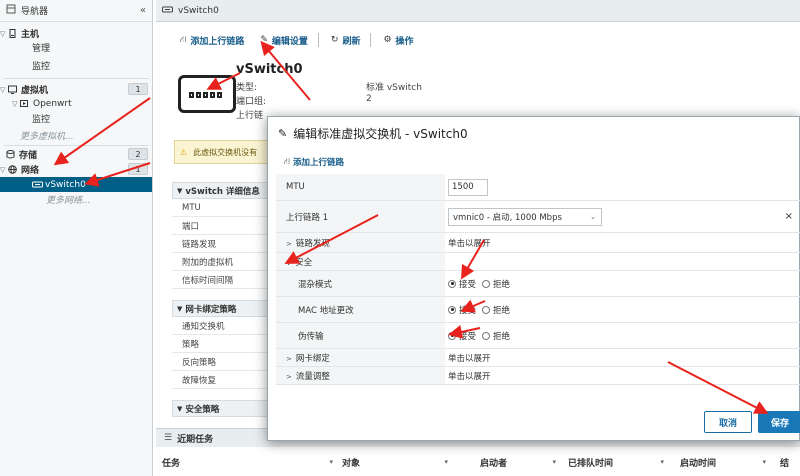 This screenshot has width=800, height=476. Describe the element at coordinates (76, 33) in the screenshot. I see `nav-host: ▽ 主机` at that location.